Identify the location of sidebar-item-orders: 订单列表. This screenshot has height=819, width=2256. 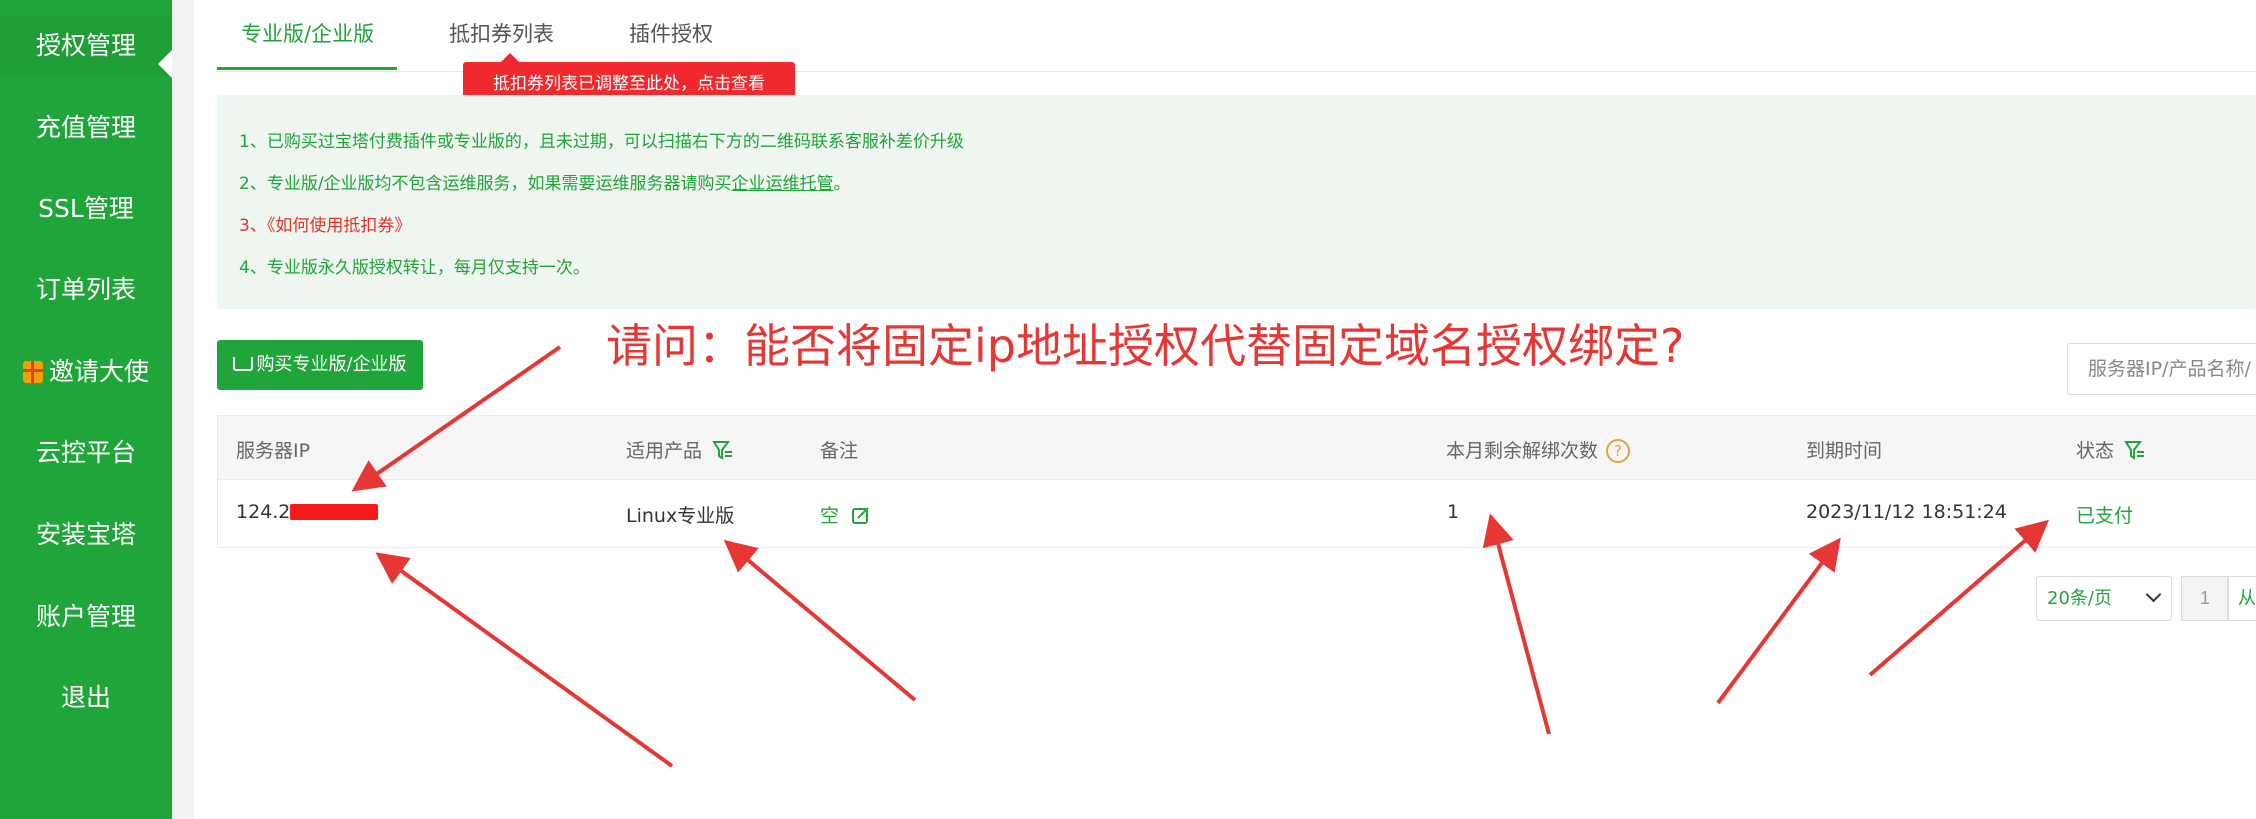
(86, 290).